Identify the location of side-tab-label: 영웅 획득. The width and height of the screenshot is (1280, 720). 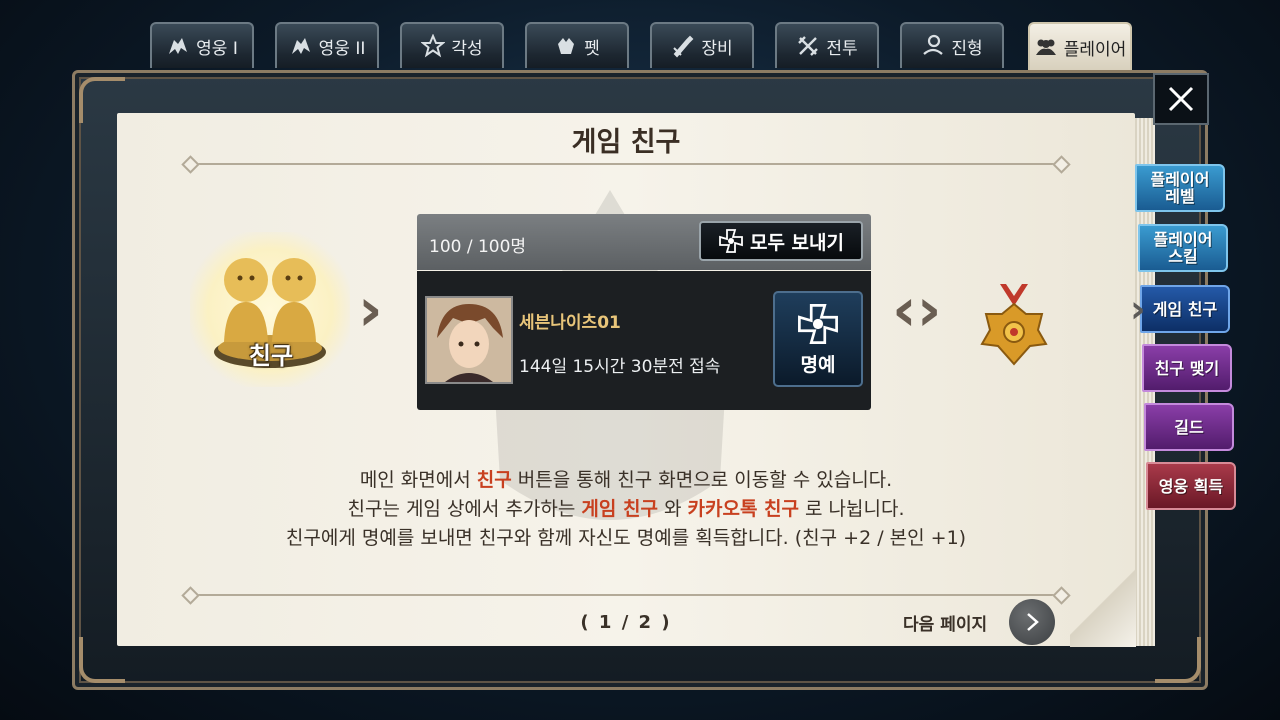
(1191, 486).